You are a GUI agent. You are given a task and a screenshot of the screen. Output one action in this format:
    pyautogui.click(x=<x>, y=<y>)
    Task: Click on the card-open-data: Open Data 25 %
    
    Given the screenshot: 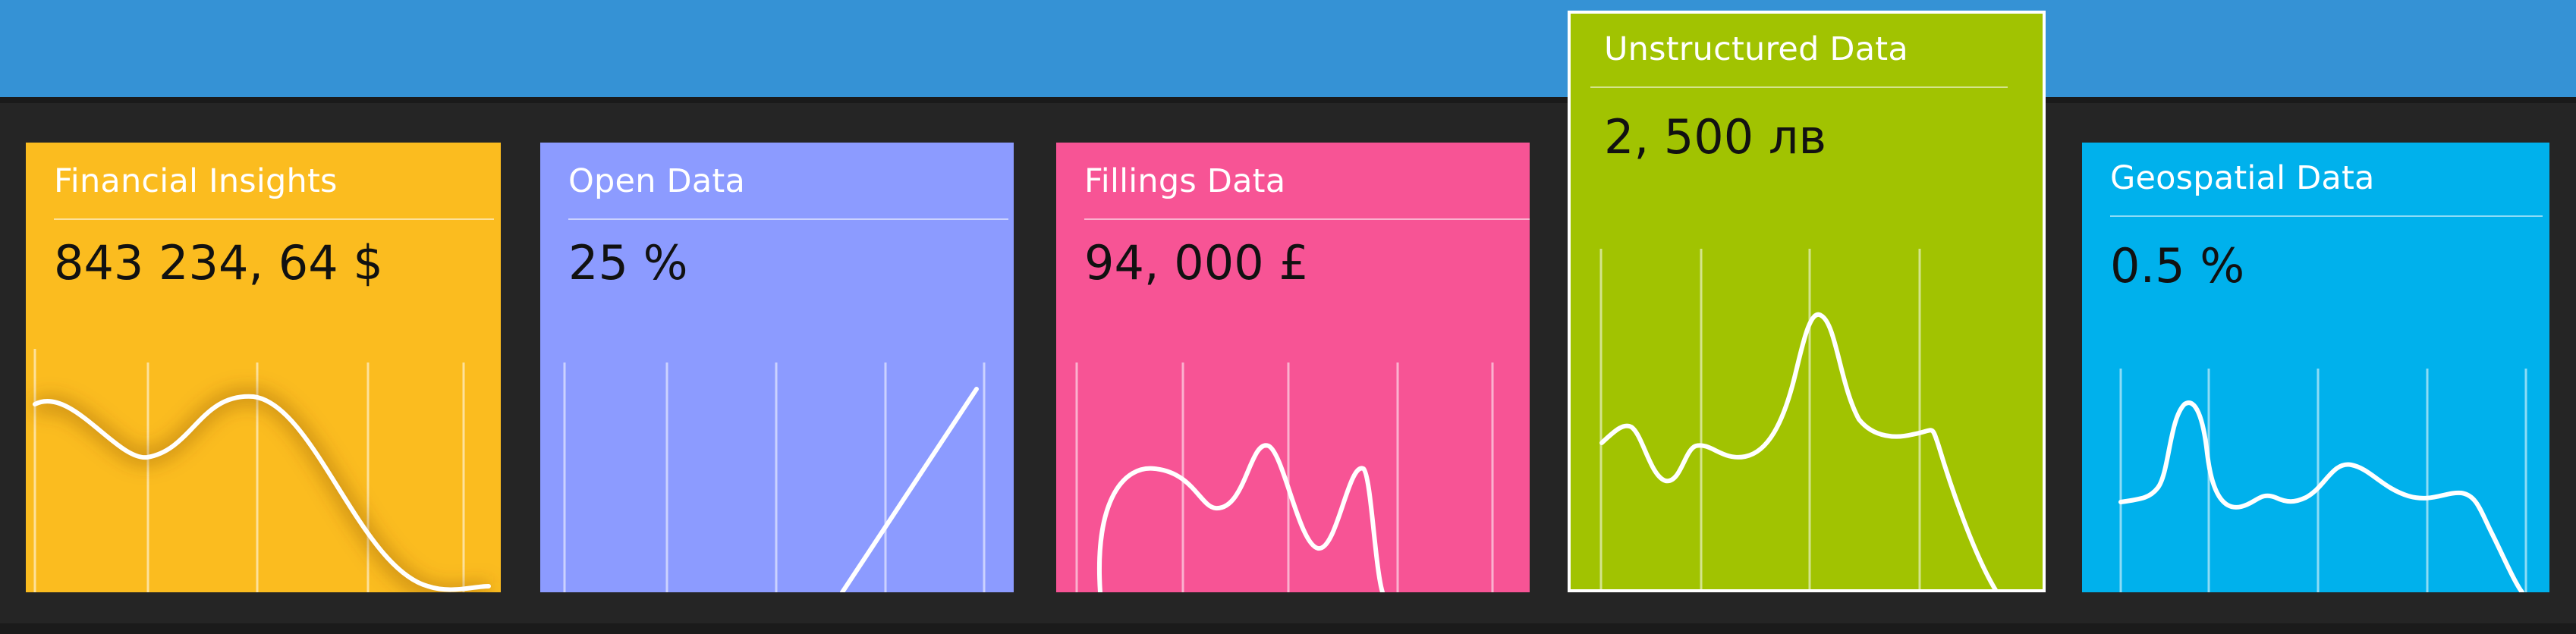 What is the action you would take?
    pyautogui.click(x=777, y=367)
    